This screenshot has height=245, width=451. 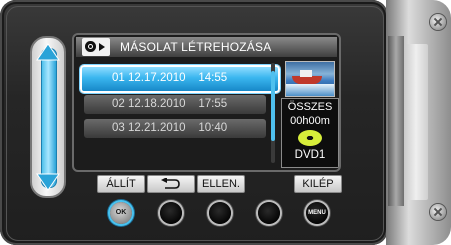 I want to click on up-down-arrow-icon, so click(x=48, y=117).